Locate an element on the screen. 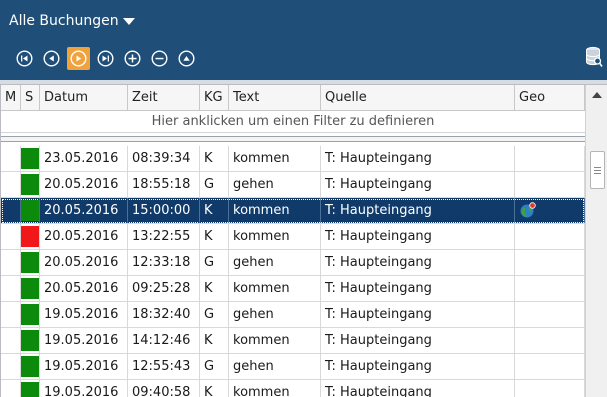 The height and width of the screenshot is (397, 607). column-header-geo: Geo is located at coordinates (550, 98).